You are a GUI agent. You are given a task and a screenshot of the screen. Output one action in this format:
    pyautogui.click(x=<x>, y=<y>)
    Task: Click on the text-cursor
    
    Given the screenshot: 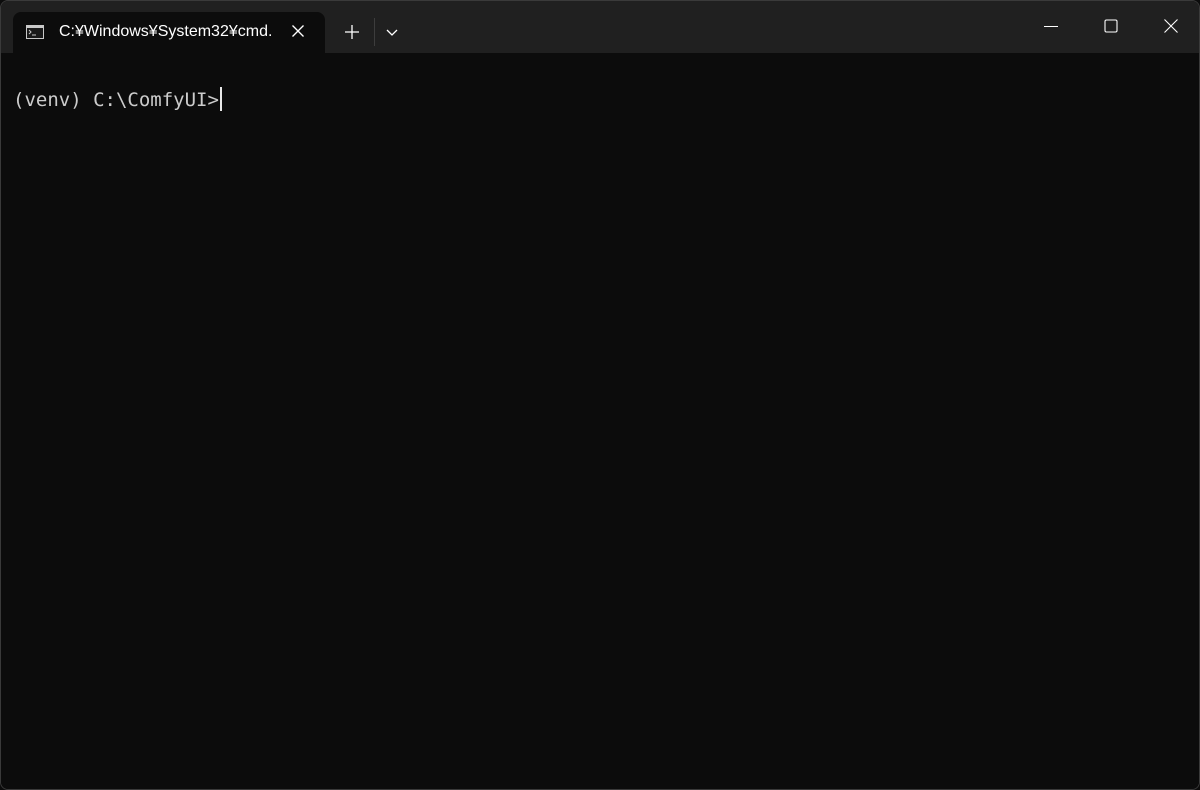 What is the action you would take?
    pyautogui.click(x=220, y=99)
    